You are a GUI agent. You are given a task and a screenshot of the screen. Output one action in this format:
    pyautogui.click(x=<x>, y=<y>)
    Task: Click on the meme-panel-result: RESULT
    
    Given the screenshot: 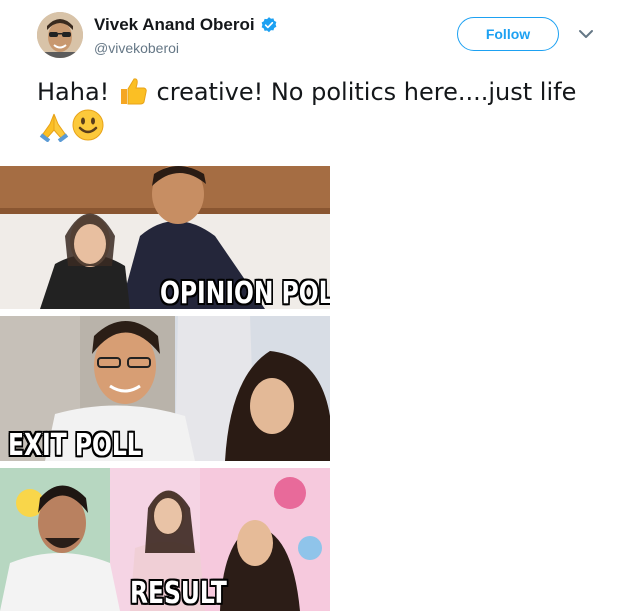 What is the action you would take?
    pyautogui.click(x=165, y=539)
    